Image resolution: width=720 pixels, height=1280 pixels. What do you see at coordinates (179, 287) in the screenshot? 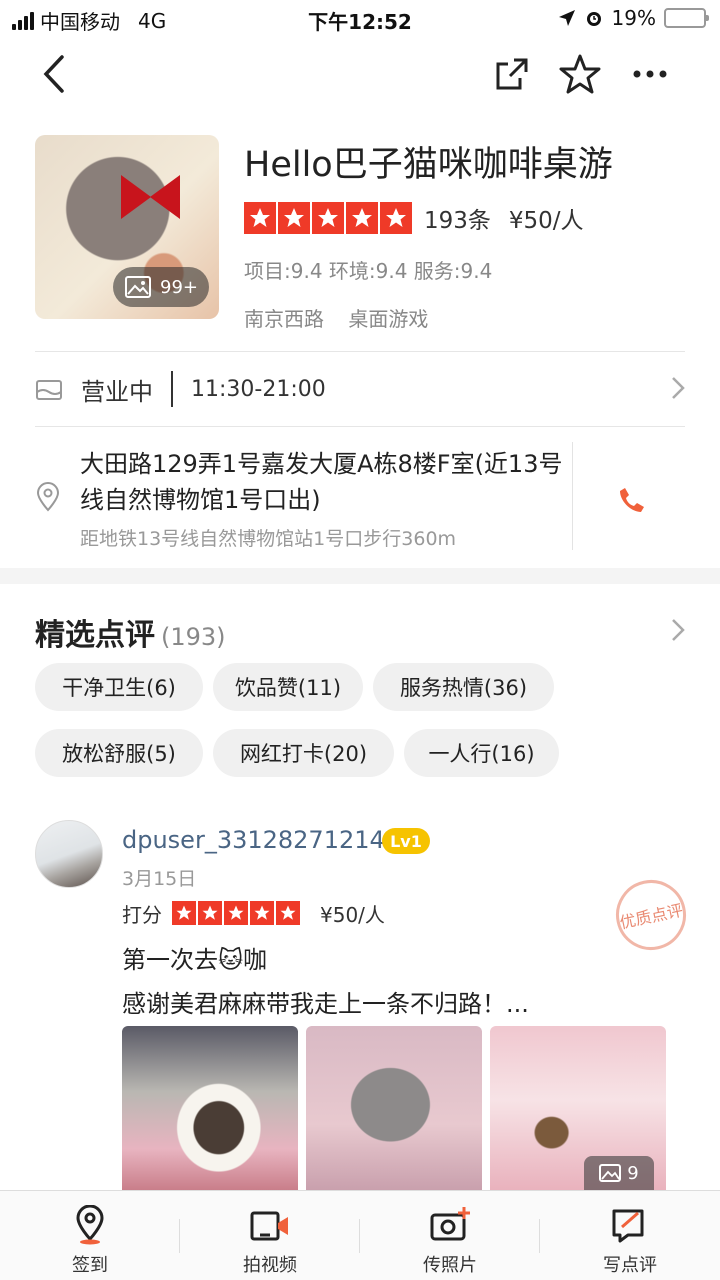
I see `photo-count-label: 99+` at bounding box center [179, 287].